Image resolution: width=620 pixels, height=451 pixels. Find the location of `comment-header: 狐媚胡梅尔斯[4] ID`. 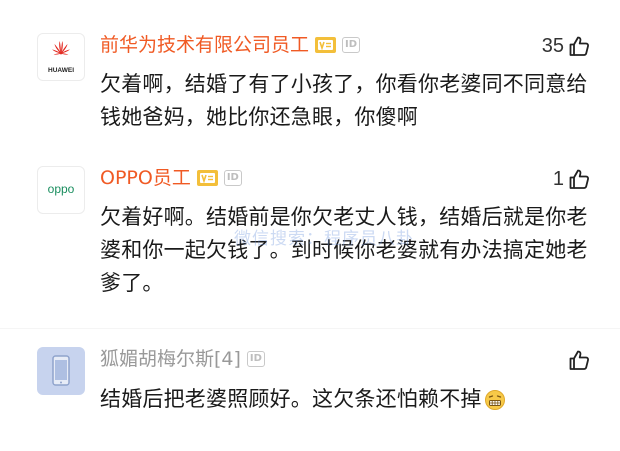

comment-header: 狐媚胡梅尔斯[4] ID is located at coordinates (182, 359).